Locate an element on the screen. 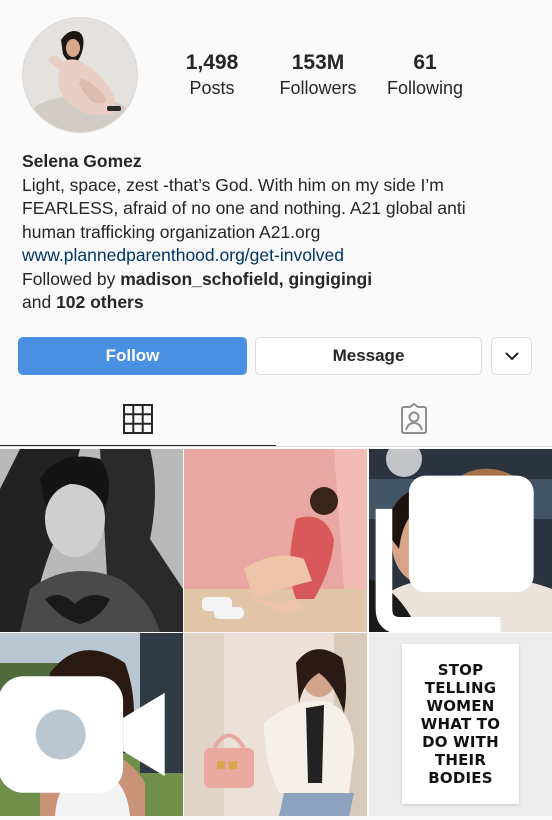  following-count: 61 Following is located at coordinates (425, 75).